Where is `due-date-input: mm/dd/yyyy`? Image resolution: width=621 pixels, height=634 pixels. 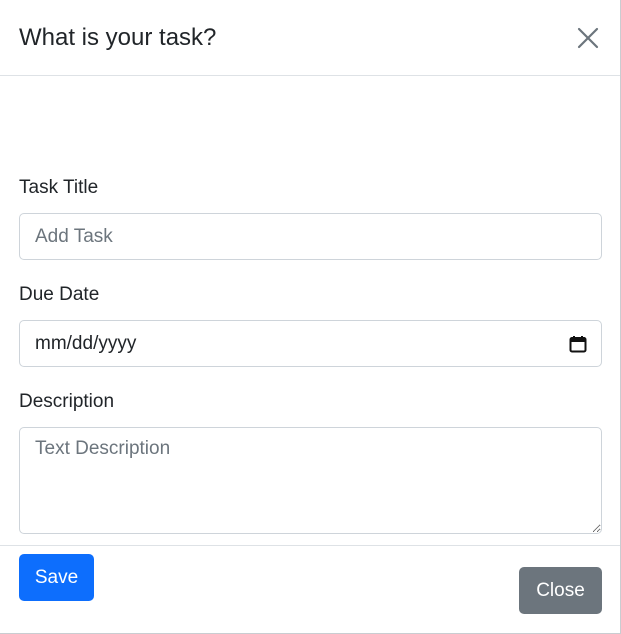 due-date-input: mm/dd/yyyy is located at coordinates (310, 343).